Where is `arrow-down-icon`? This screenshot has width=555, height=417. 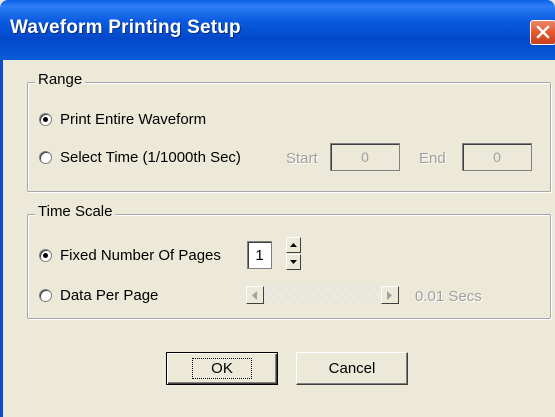 arrow-down-icon is located at coordinates (293, 262).